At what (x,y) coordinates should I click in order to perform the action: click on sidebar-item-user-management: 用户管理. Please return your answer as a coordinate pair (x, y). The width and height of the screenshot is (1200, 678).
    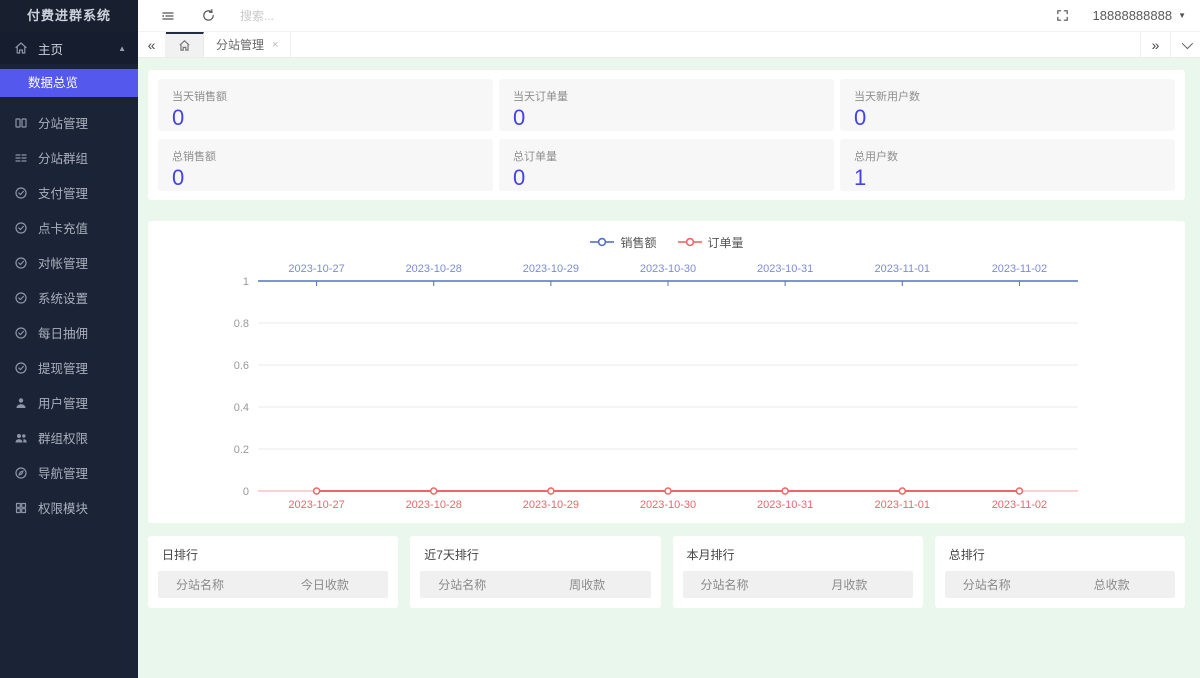
    Looking at the image, I should click on (69, 402).